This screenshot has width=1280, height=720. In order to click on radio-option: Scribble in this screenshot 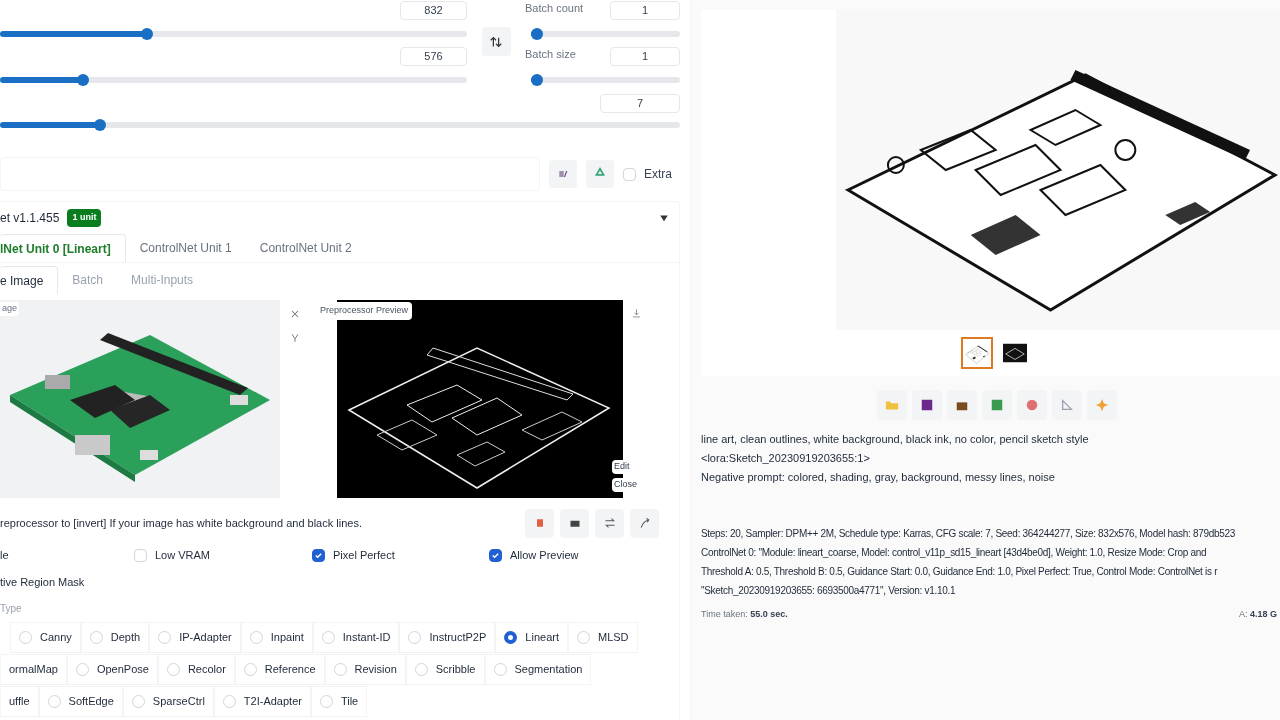, I will do `click(445, 669)`.